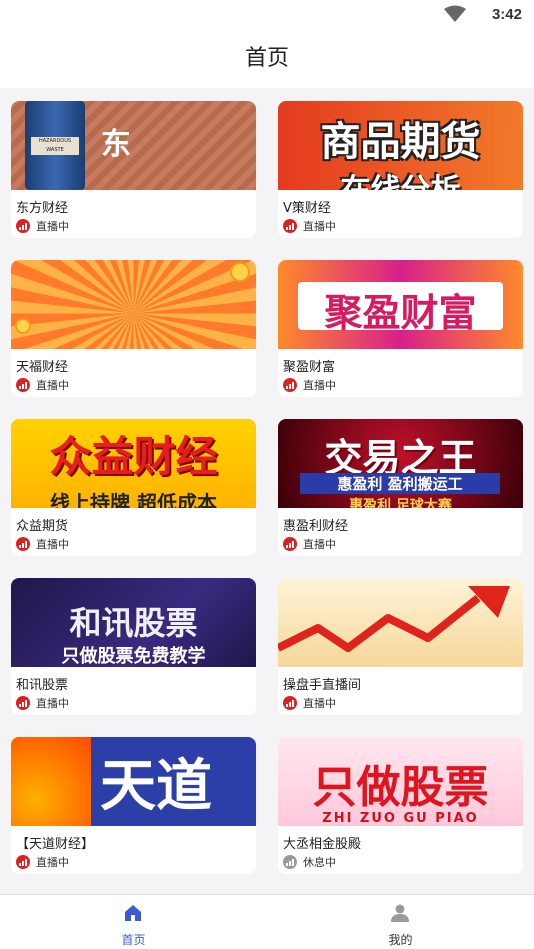 The image size is (534, 949). What do you see at coordinates (267, 15) in the screenshot?
I see `status-bar: 3:42` at bounding box center [267, 15].